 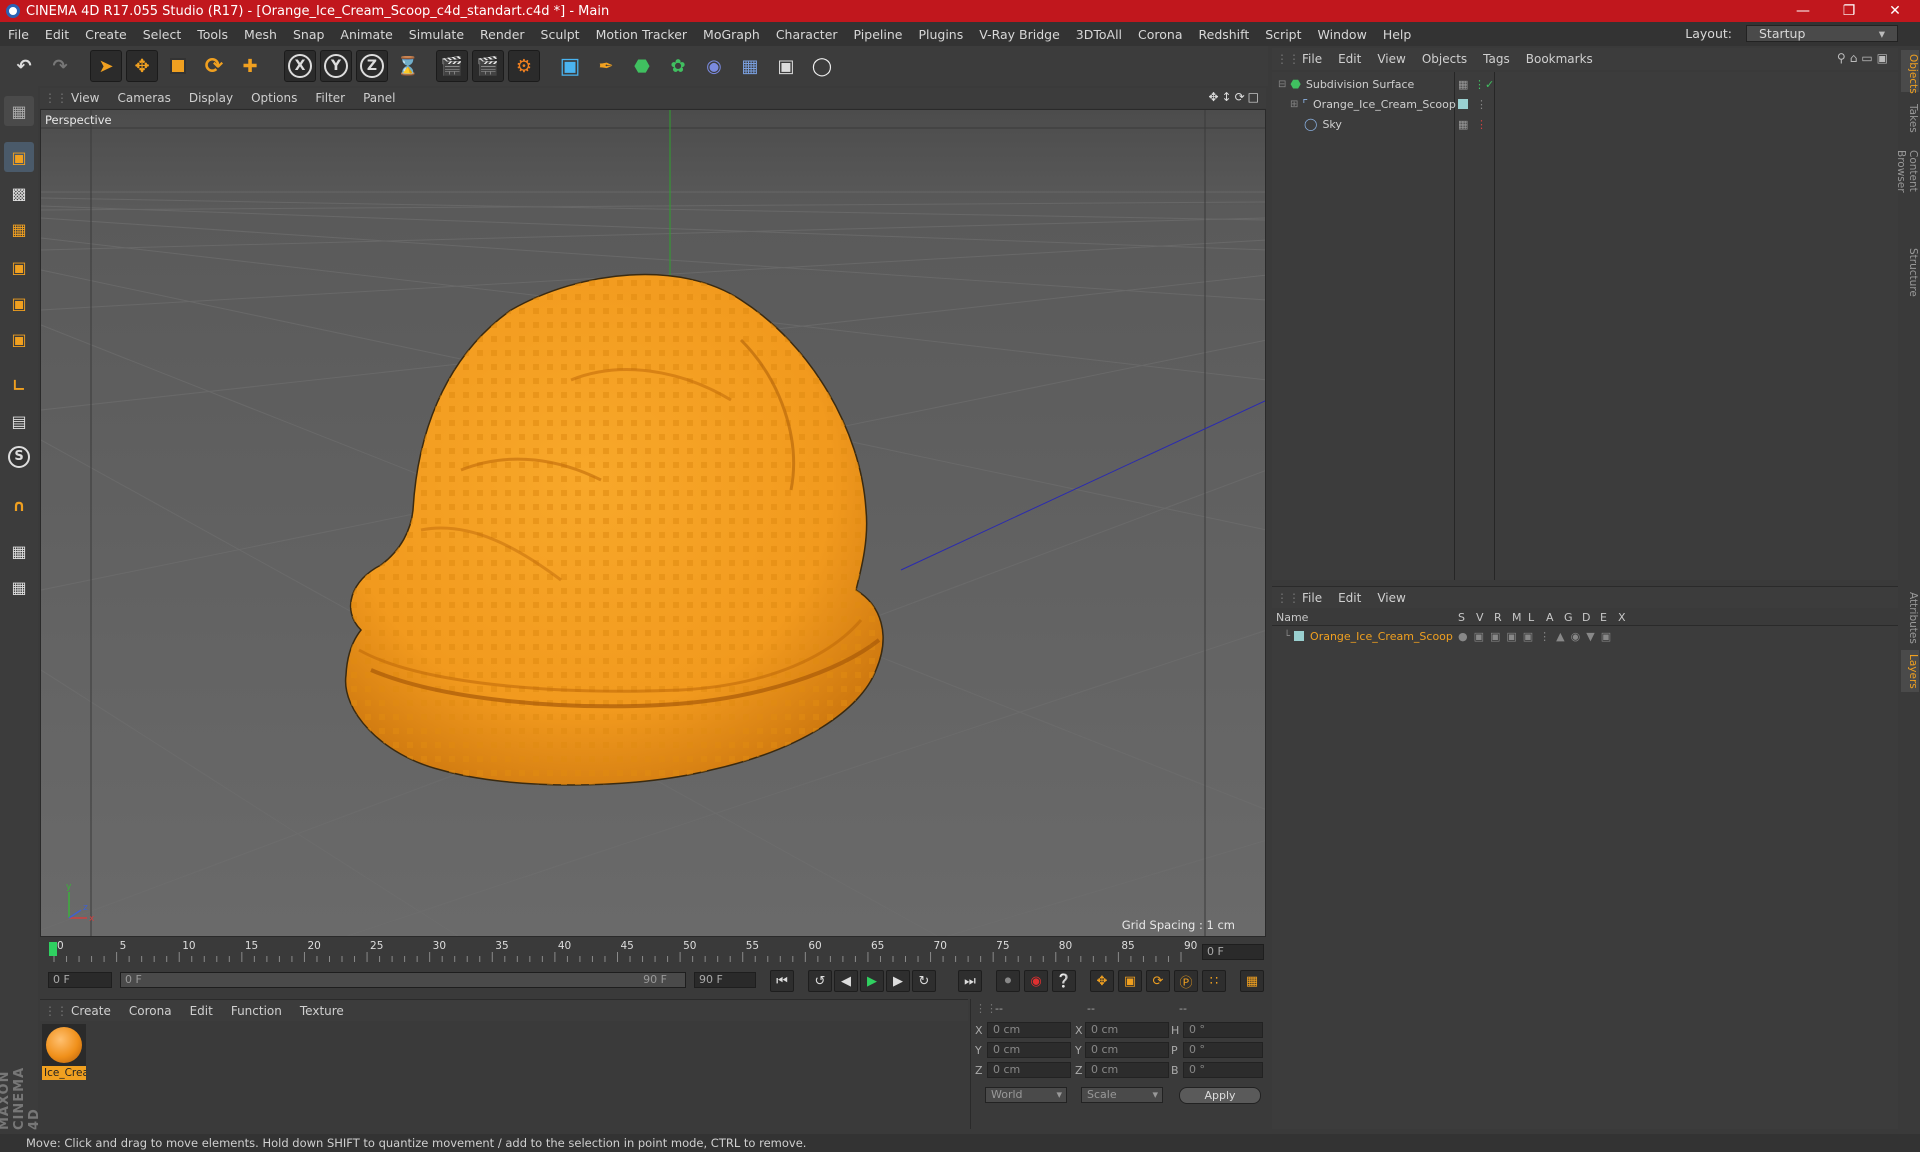 I want to click on cloner-button: ✿, so click(x=678, y=66).